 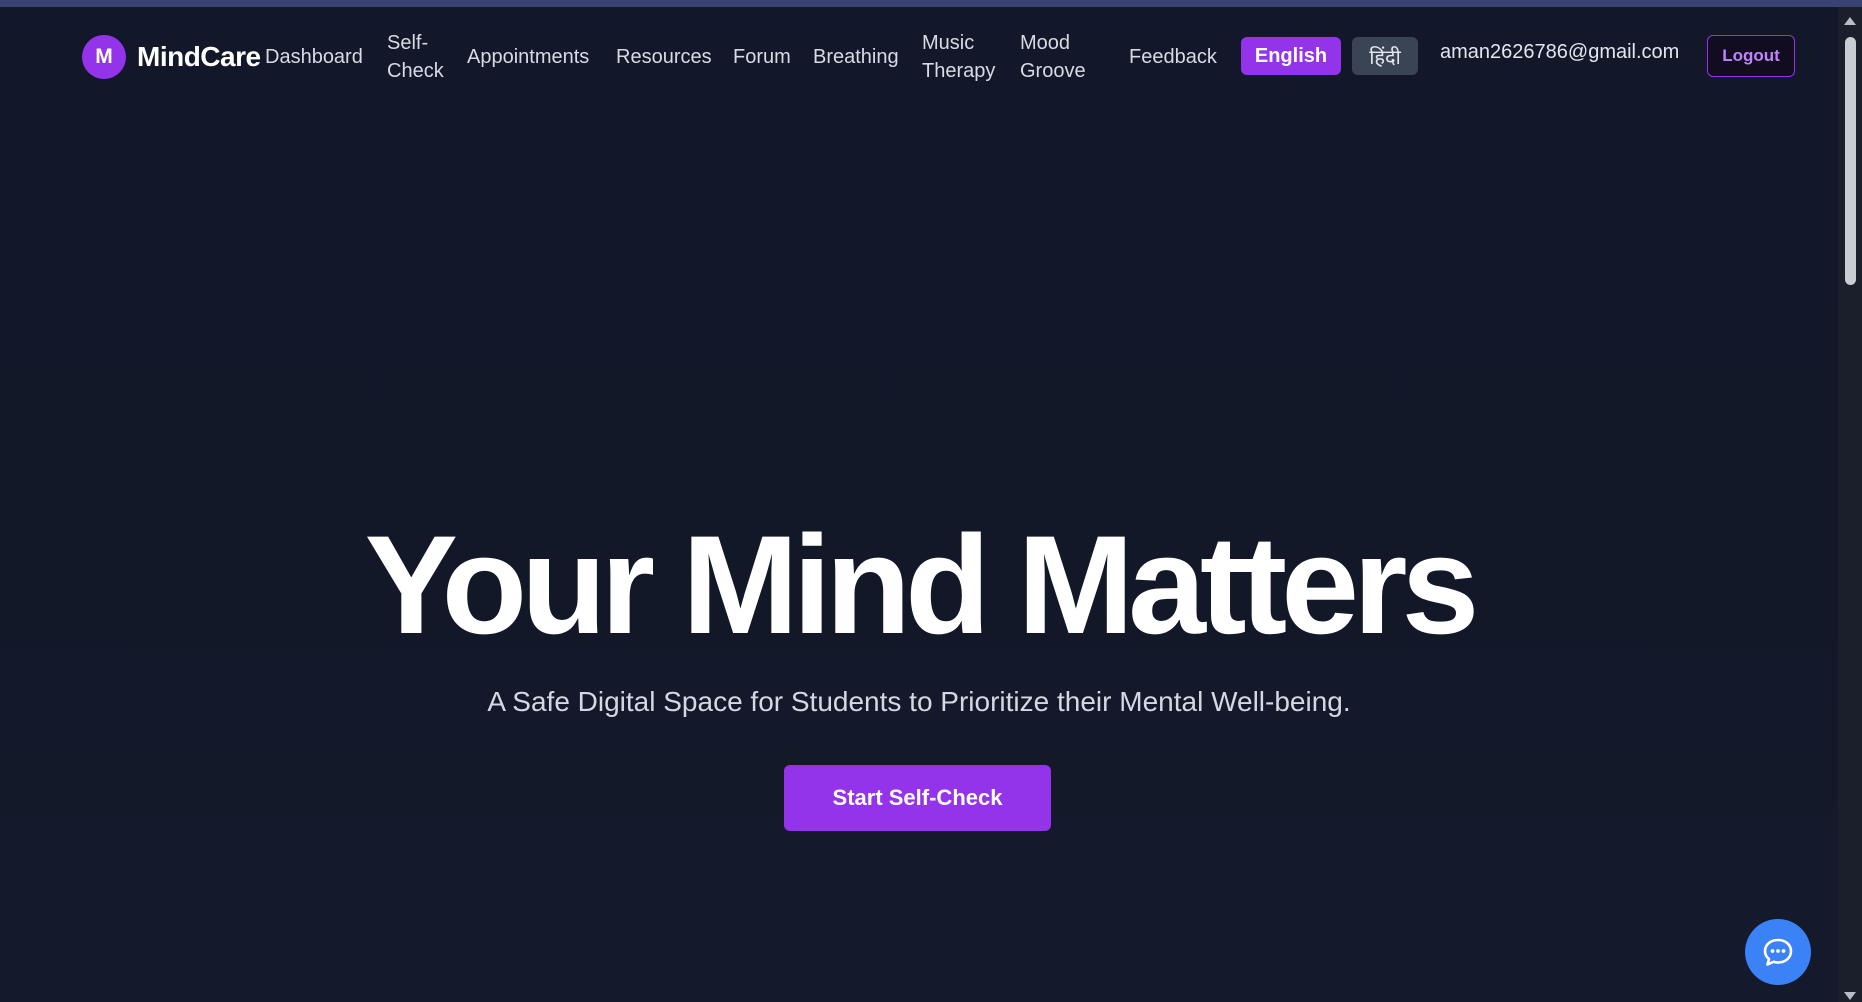 What do you see at coordinates (415, 57) in the screenshot?
I see `nav-self-check: Self- Check` at bounding box center [415, 57].